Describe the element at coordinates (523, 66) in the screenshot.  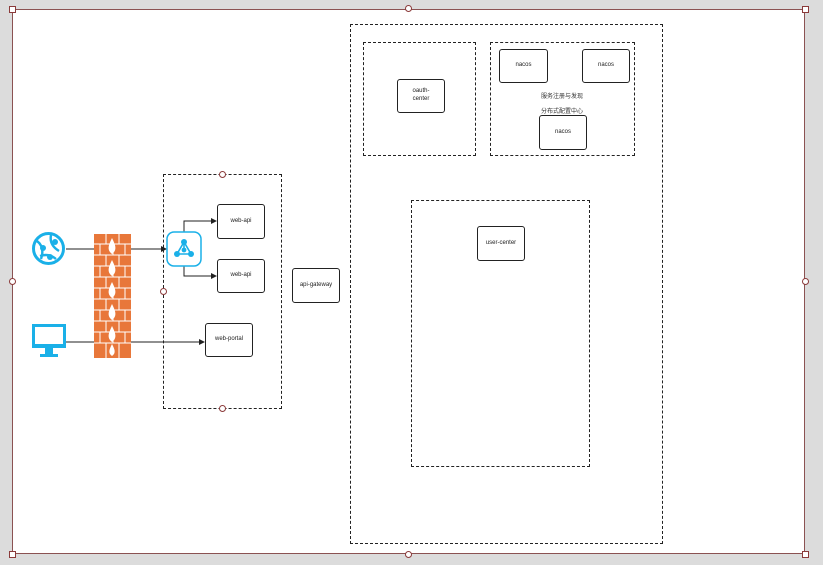
I see `nacos-node-1: nacos` at that location.